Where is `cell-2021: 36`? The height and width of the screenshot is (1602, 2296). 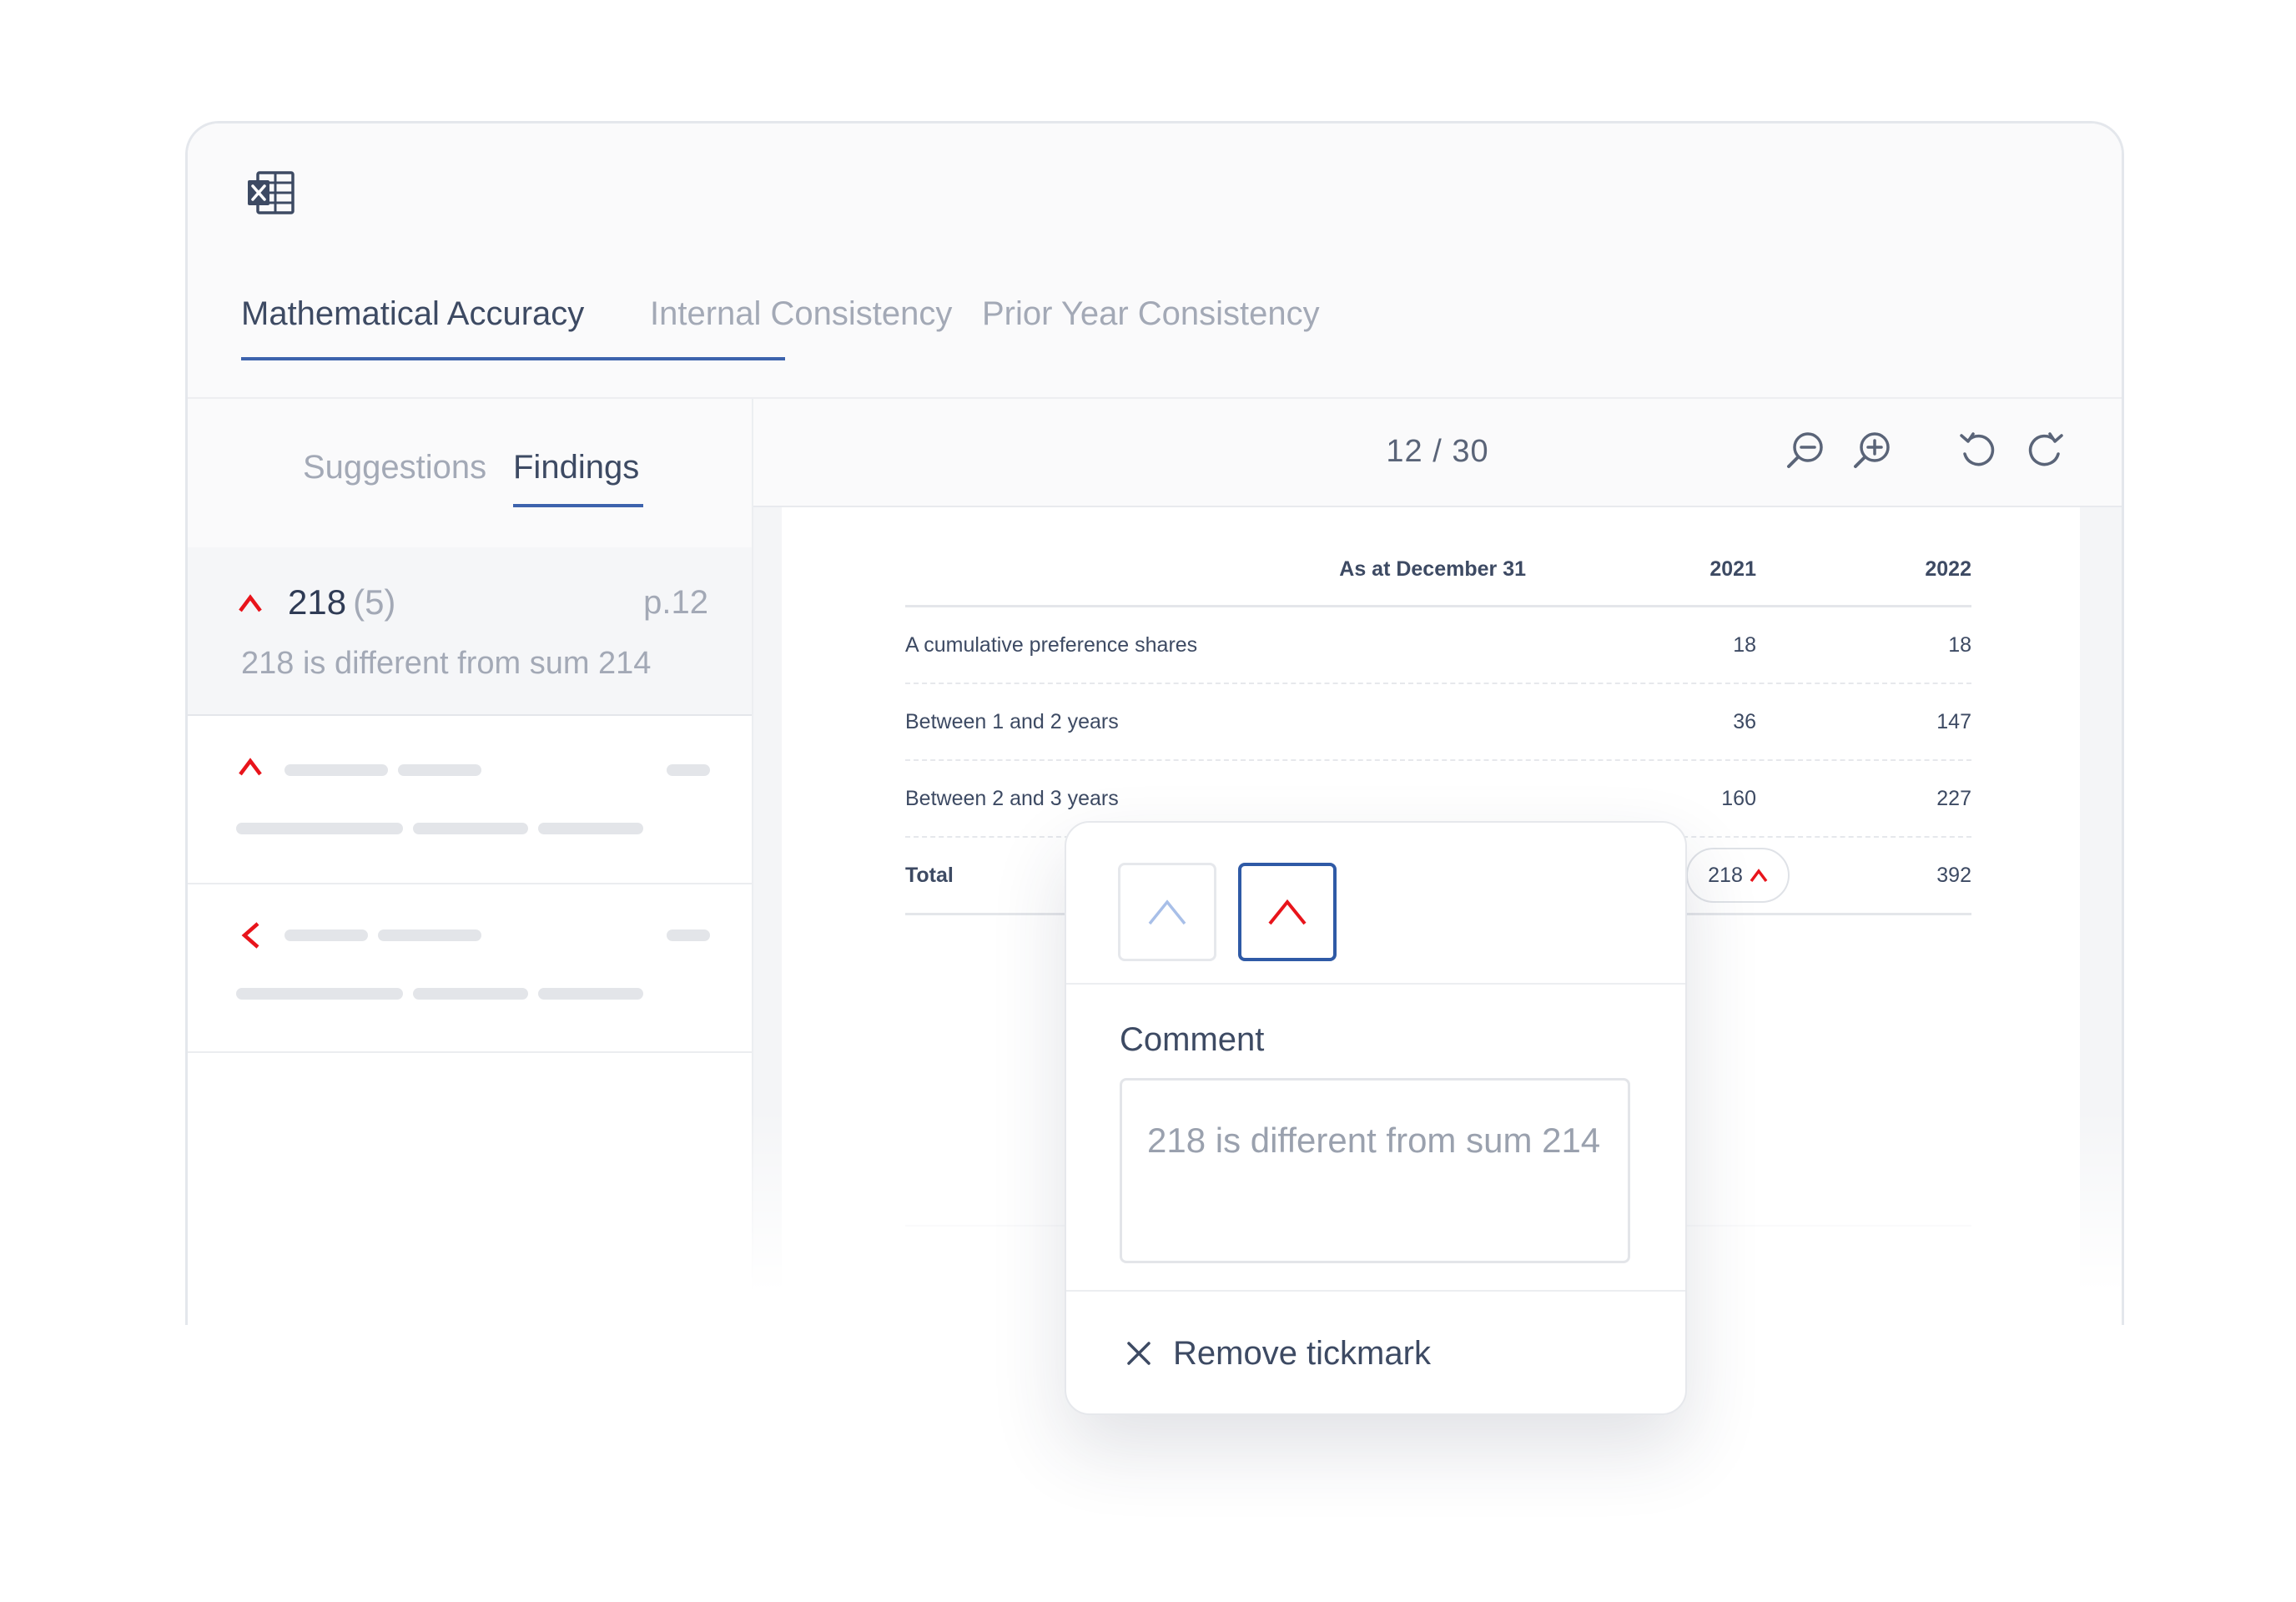
cell-2021: 36 is located at coordinates (1681, 722).